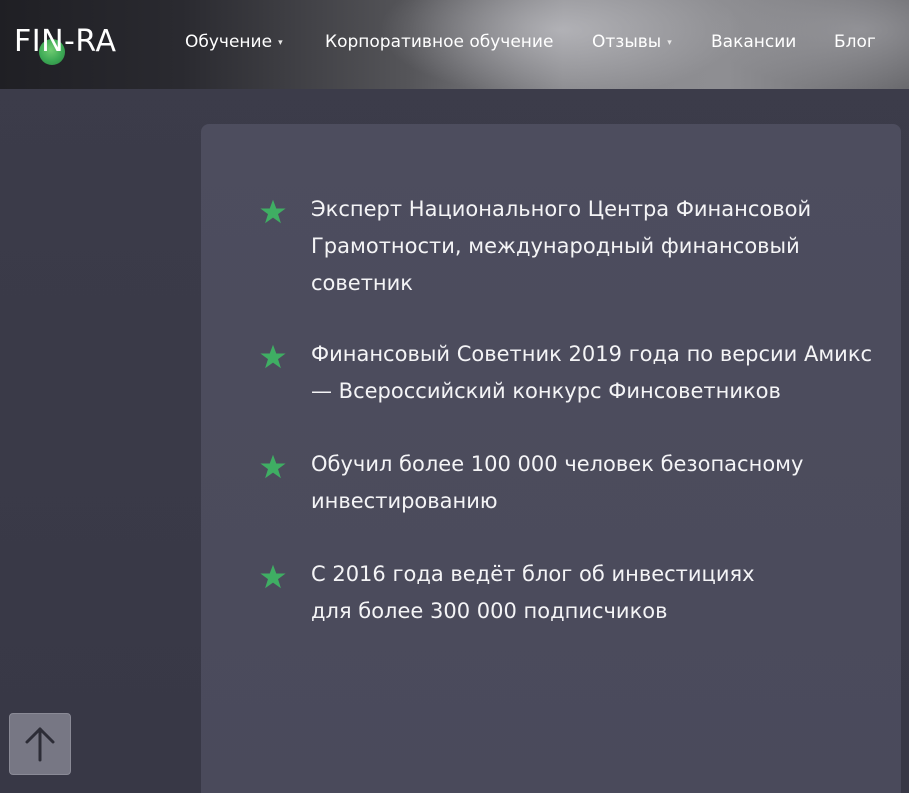  Describe the element at coordinates (229, 42) in the screenshot. I see `nav-item-label: Обучение` at that location.